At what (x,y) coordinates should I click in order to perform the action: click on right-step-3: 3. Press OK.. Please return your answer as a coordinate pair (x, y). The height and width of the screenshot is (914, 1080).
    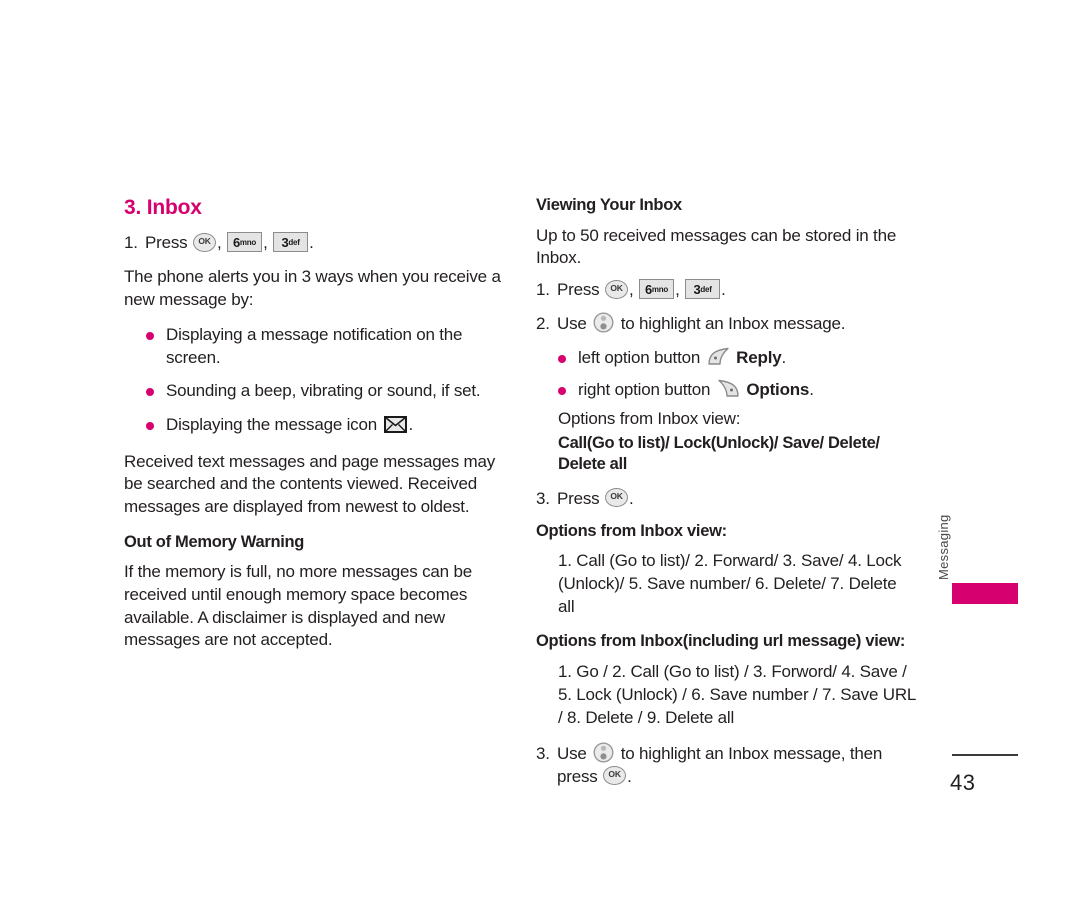
    Looking at the image, I should click on (726, 499).